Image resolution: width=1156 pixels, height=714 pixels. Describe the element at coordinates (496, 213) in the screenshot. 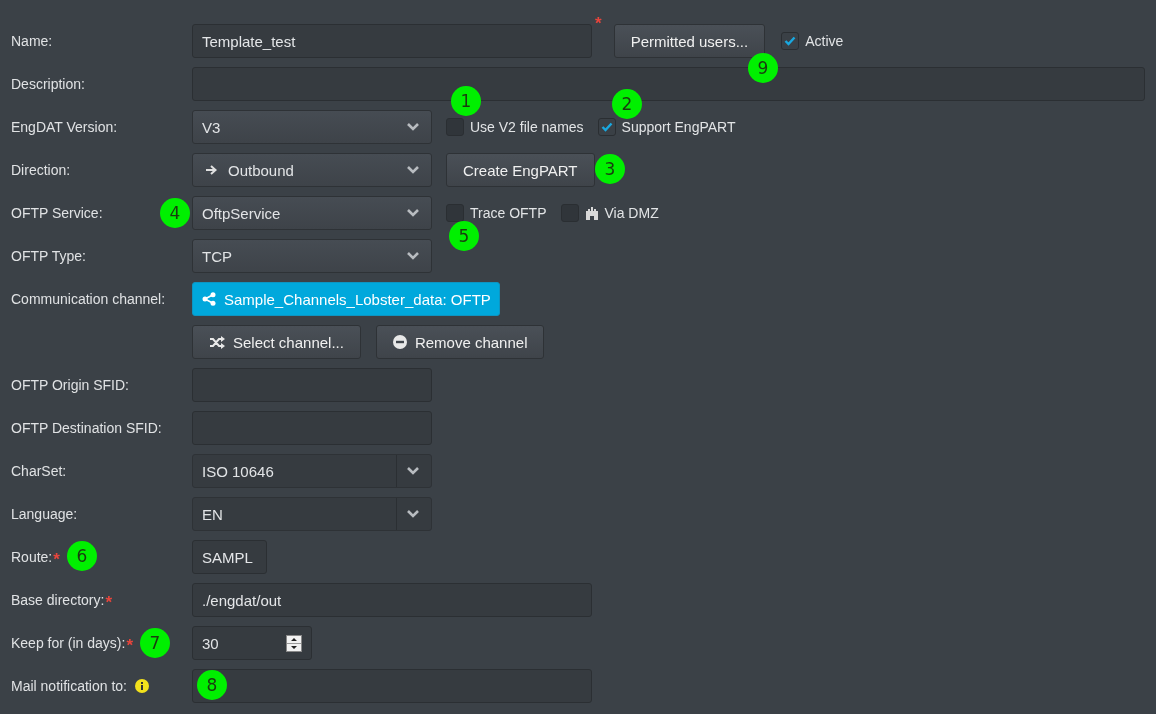

I see `checkbox: Trace OFTP` at that location.